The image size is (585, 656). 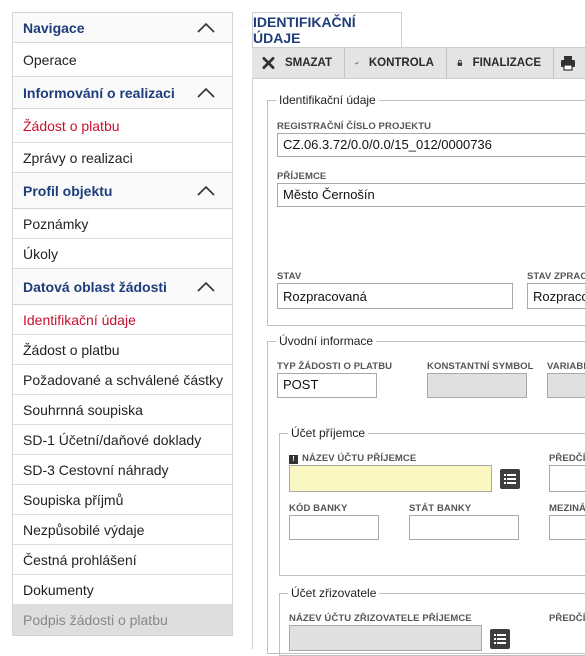 I want to click on sidebar-item-podpis-zadosti: Podpis žádosti o platbu, so click(x=122, y=620).